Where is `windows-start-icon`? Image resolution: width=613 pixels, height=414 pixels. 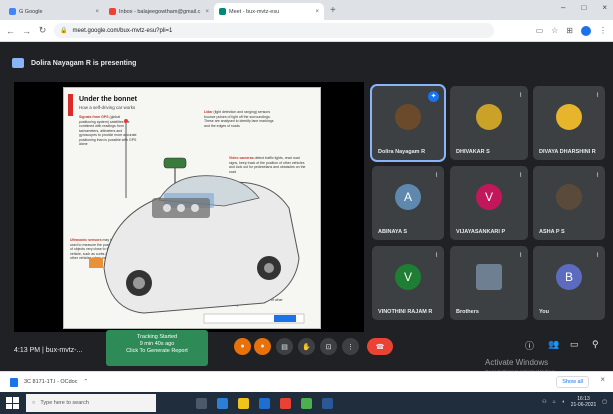 windows-start-icon is located at coordinates (13, 403).